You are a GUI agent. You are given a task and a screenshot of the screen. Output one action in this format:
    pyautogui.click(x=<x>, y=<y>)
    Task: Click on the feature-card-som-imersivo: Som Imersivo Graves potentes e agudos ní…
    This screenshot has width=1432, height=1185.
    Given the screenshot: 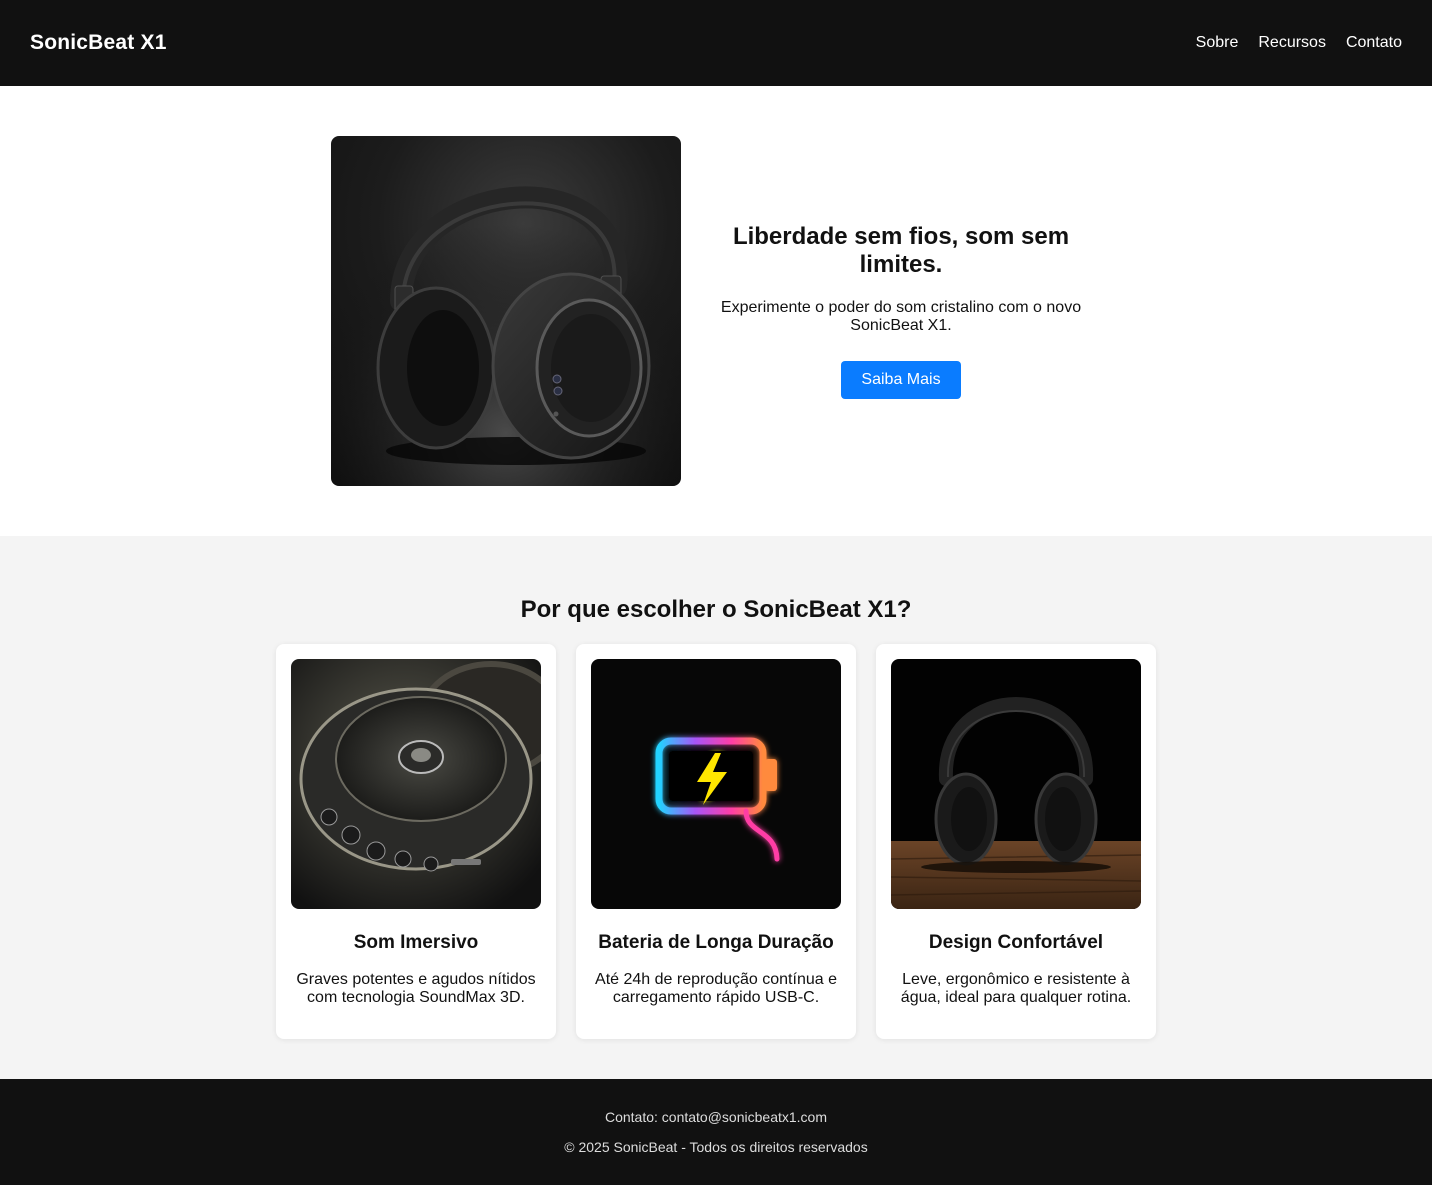 What is the action you would take?
    pyautogui.click(x=416, y=841)
    